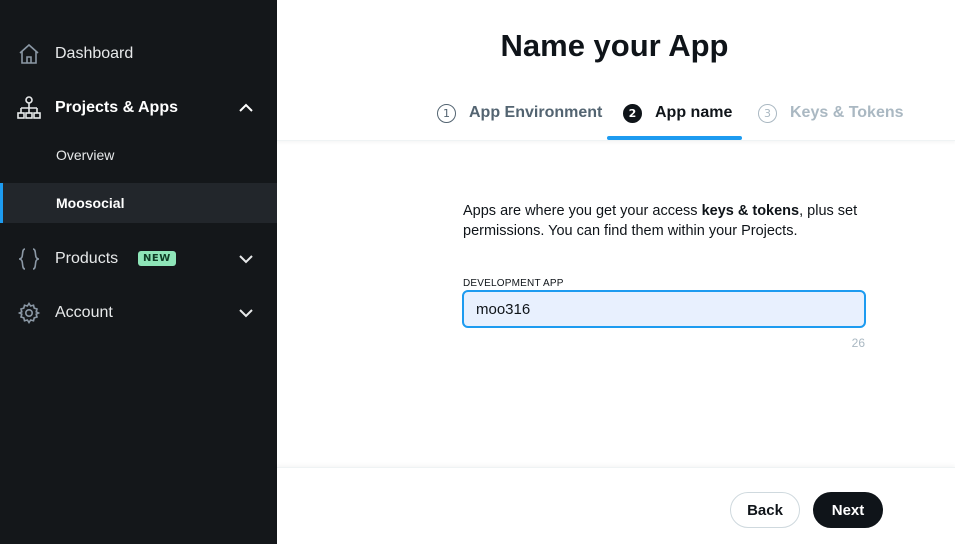  Describe the element at coordinates (29, 259) in the screenshot. I see `braces-icon` at that location.